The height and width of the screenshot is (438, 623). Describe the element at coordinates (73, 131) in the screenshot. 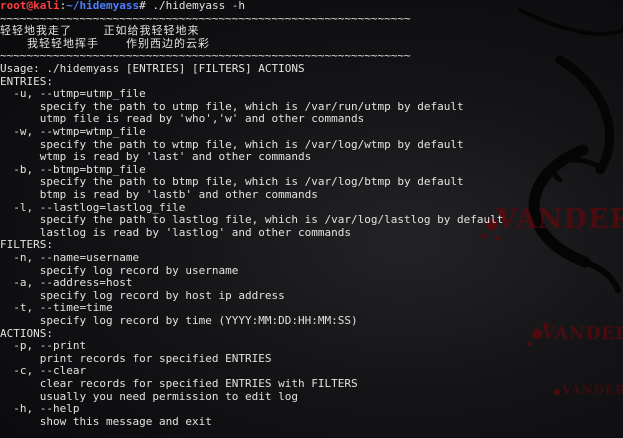

I see `option-wtmp: -w, --wtmp=wtmp_file` at that location.